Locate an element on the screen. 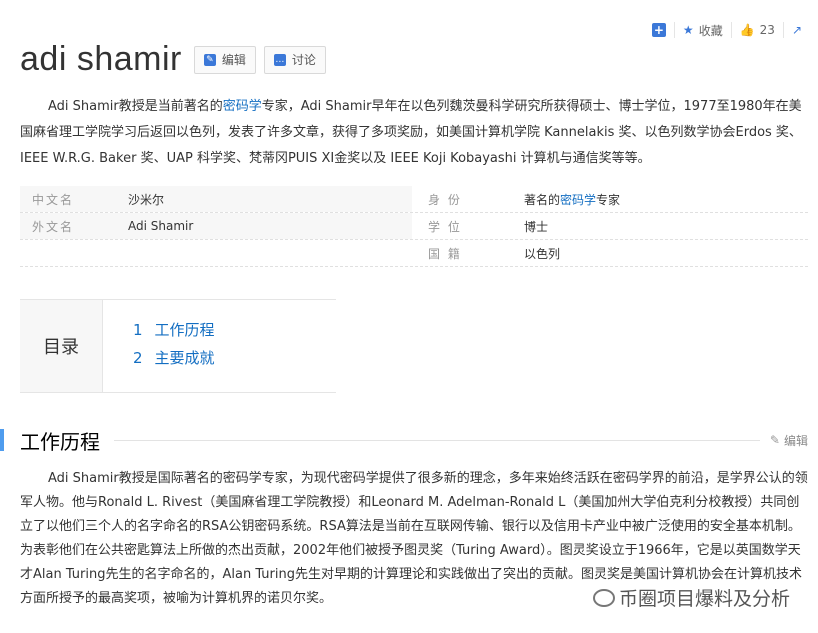  edit-label: 编辑 is located at coordinates (233, 60).